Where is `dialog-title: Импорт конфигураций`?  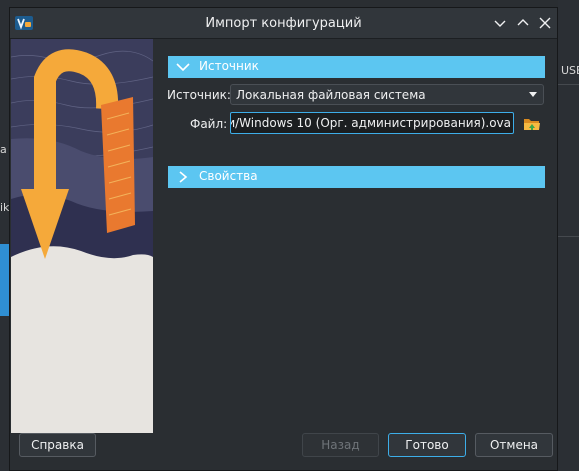
dialog-title: Импорт конфигураций is located at coordinates (283, 23).